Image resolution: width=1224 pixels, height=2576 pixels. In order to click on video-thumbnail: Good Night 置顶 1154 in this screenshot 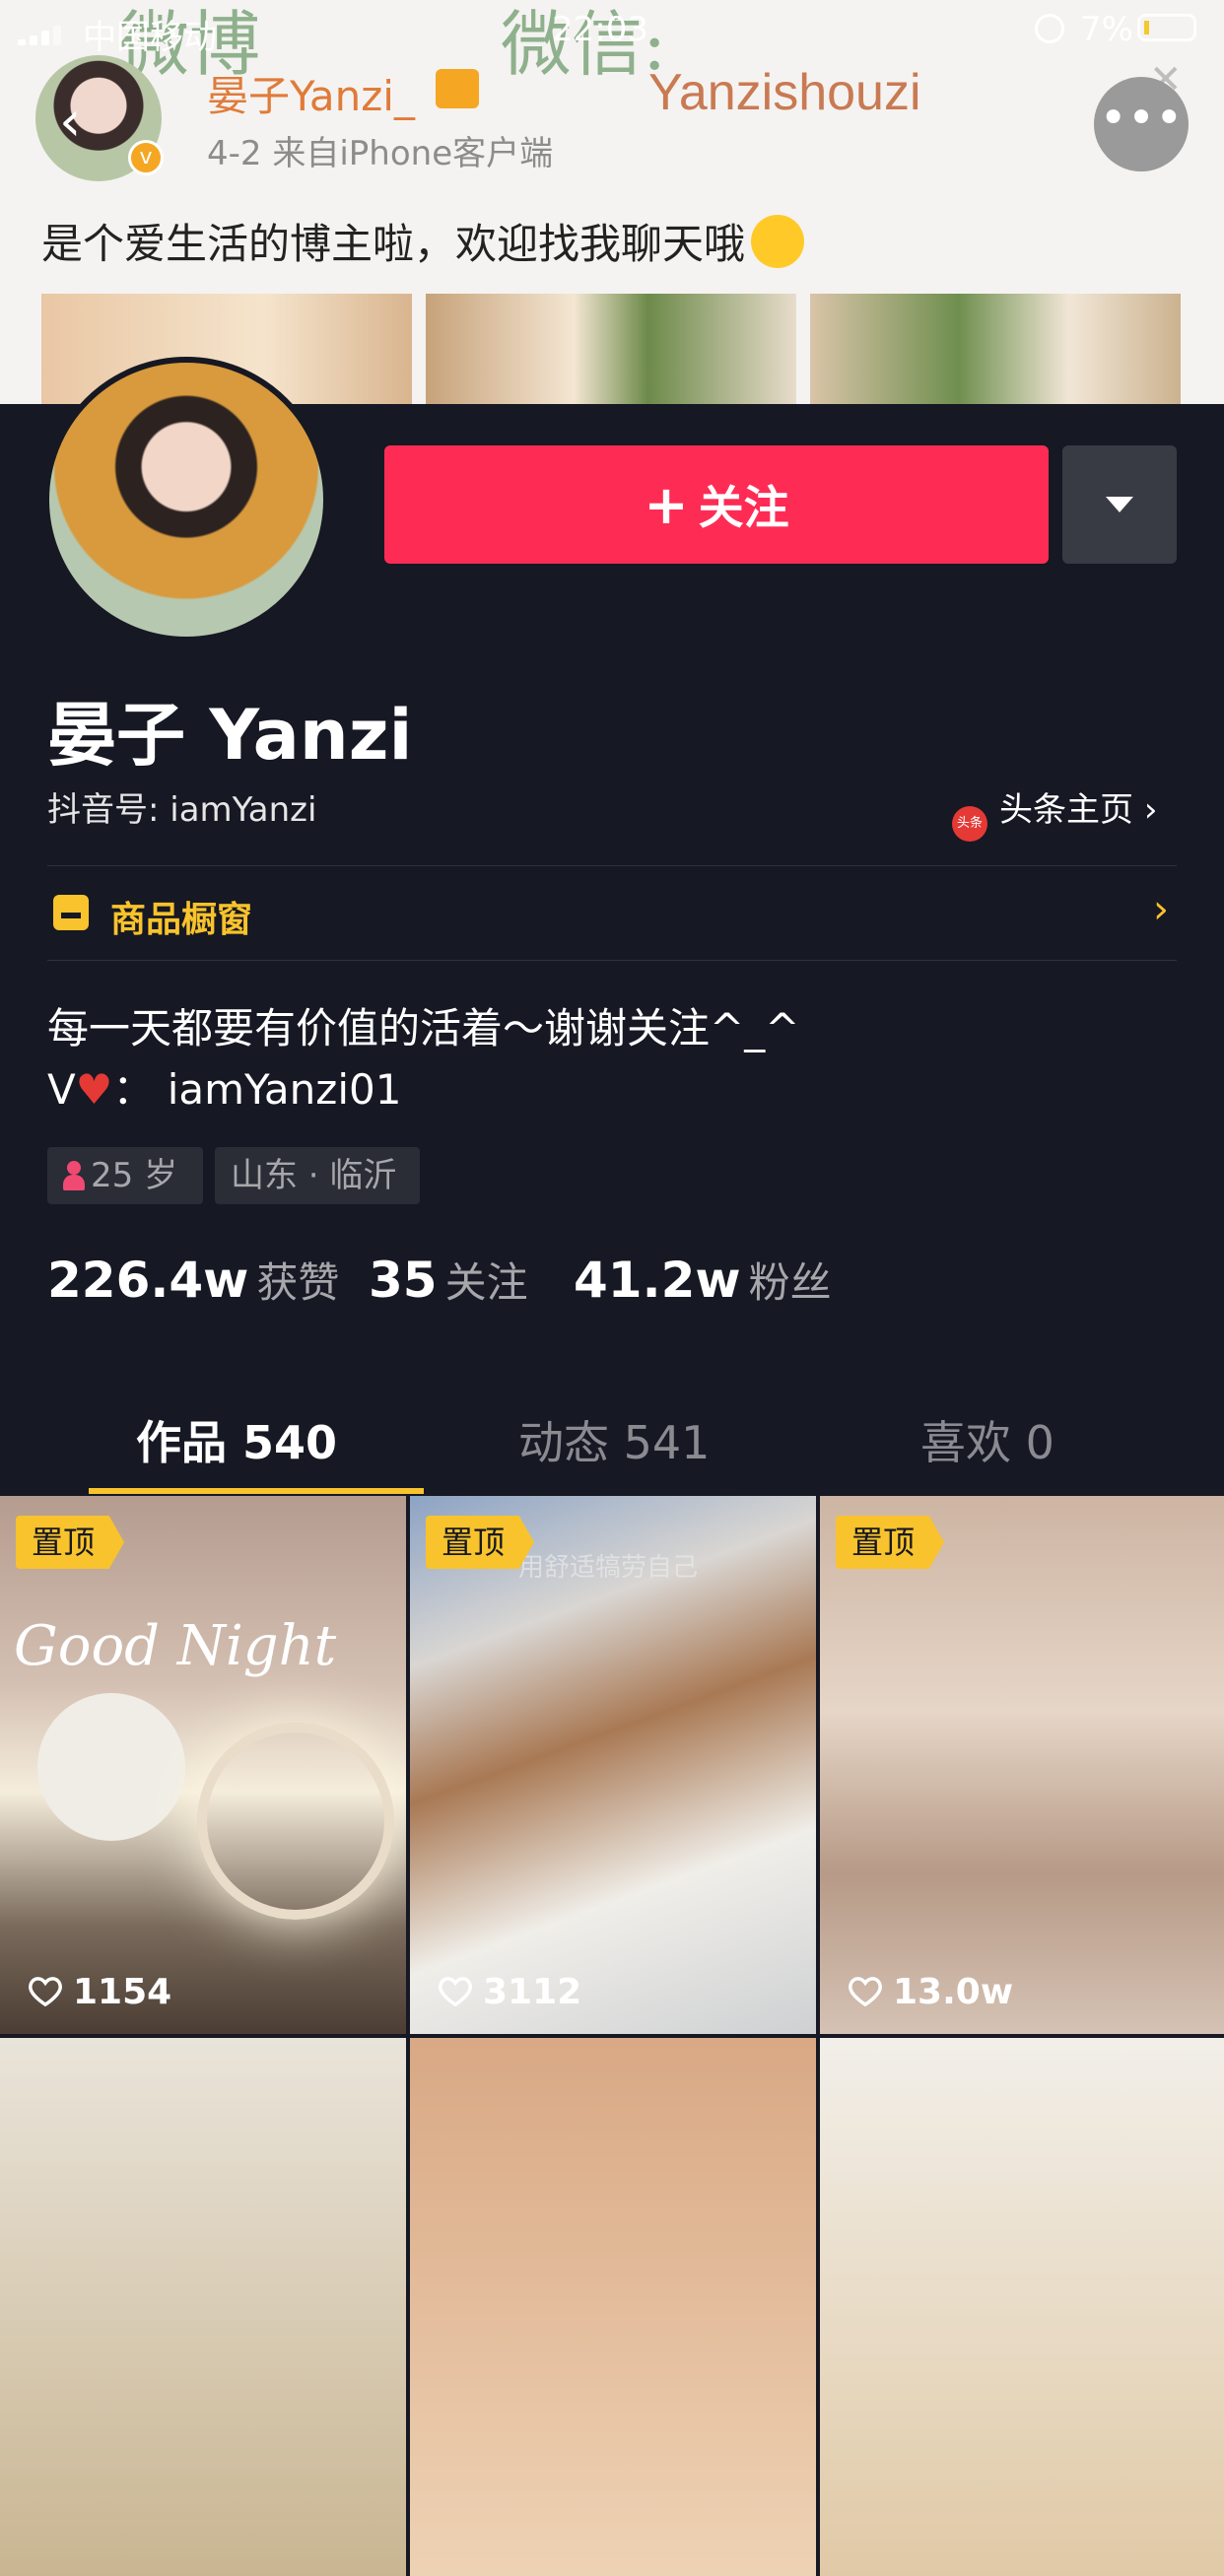, I will do `click(203, 1765)`.